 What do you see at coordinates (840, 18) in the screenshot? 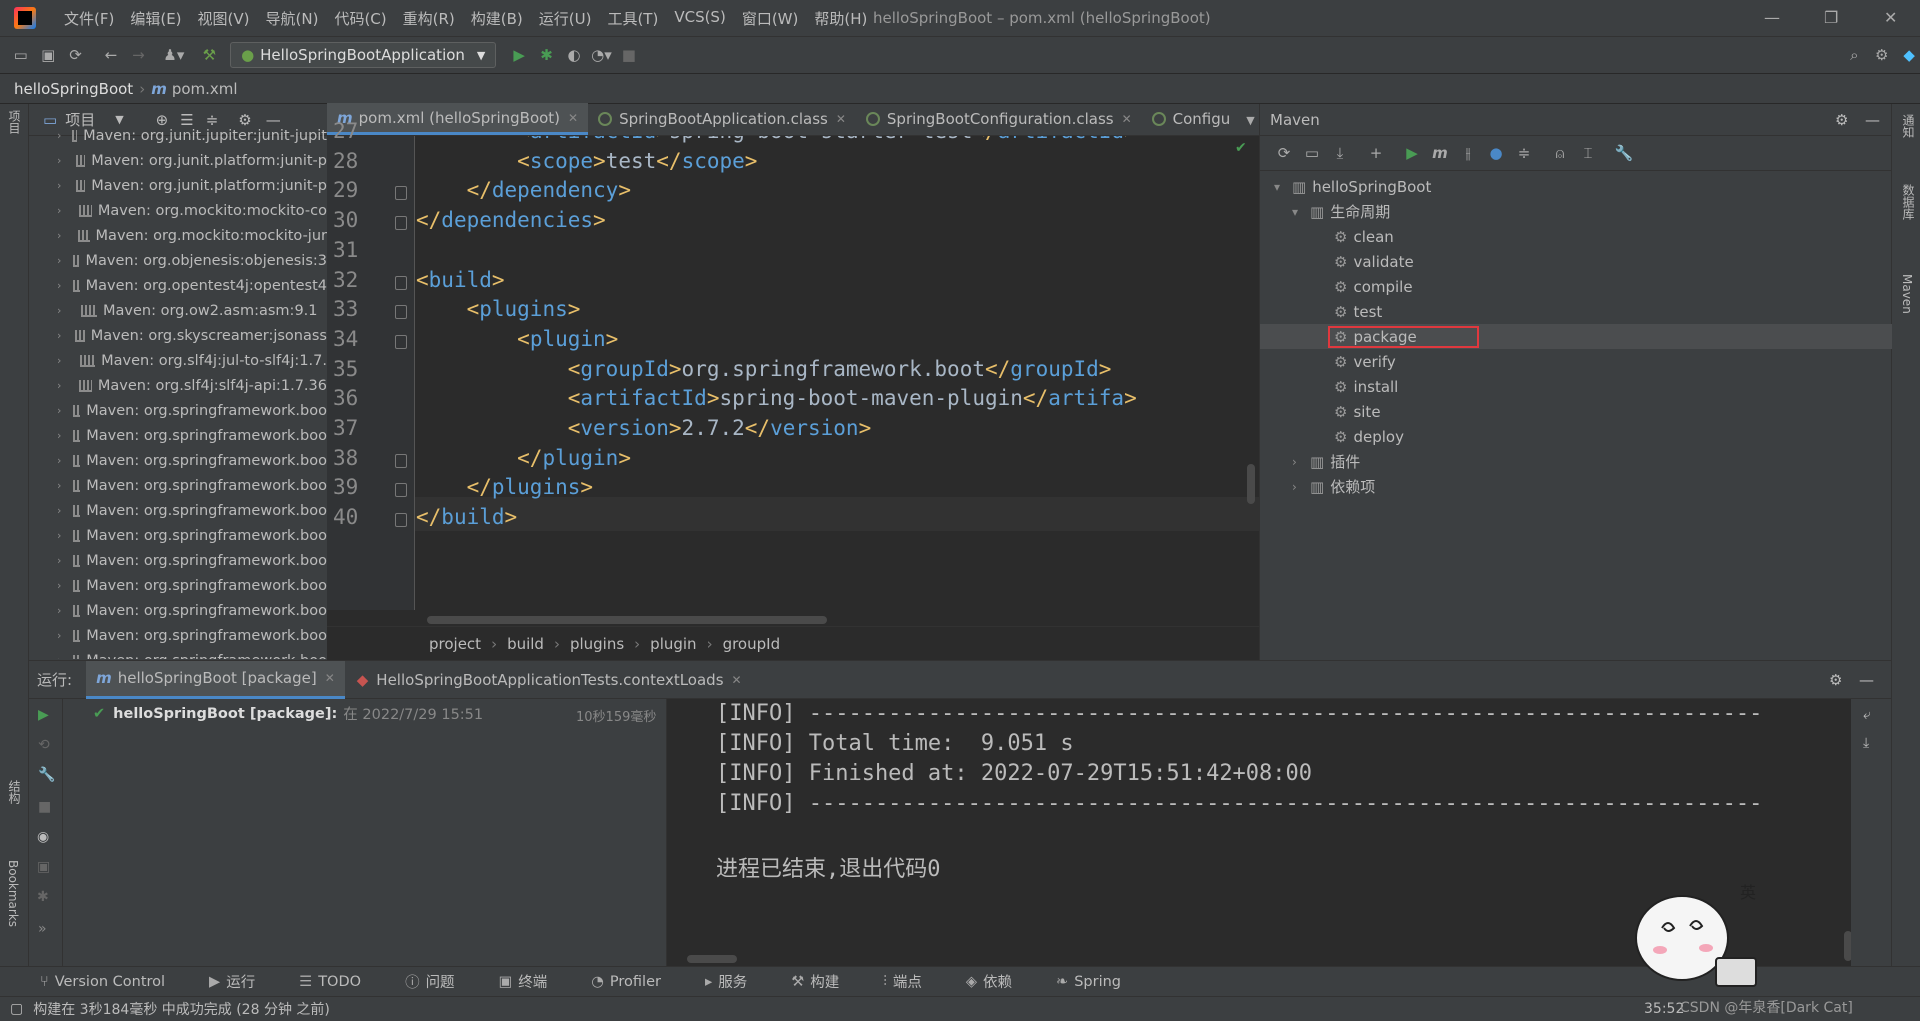
I see `menu-item: 帮助(H)` at bounding box center [840, 18].